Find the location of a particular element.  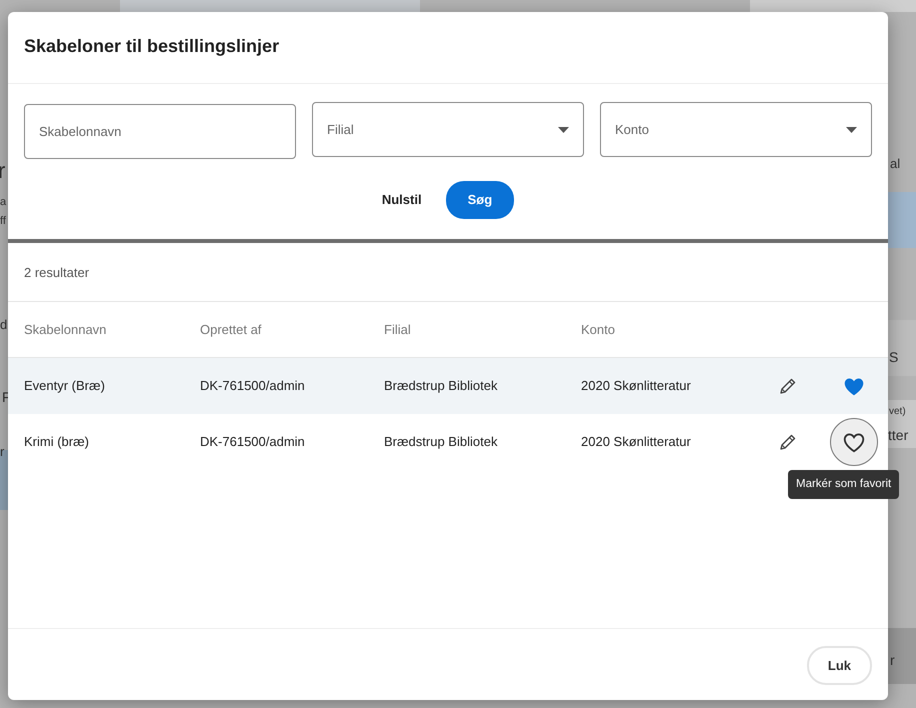

reset-button: Nulstil is located at coordinates (402, 200).